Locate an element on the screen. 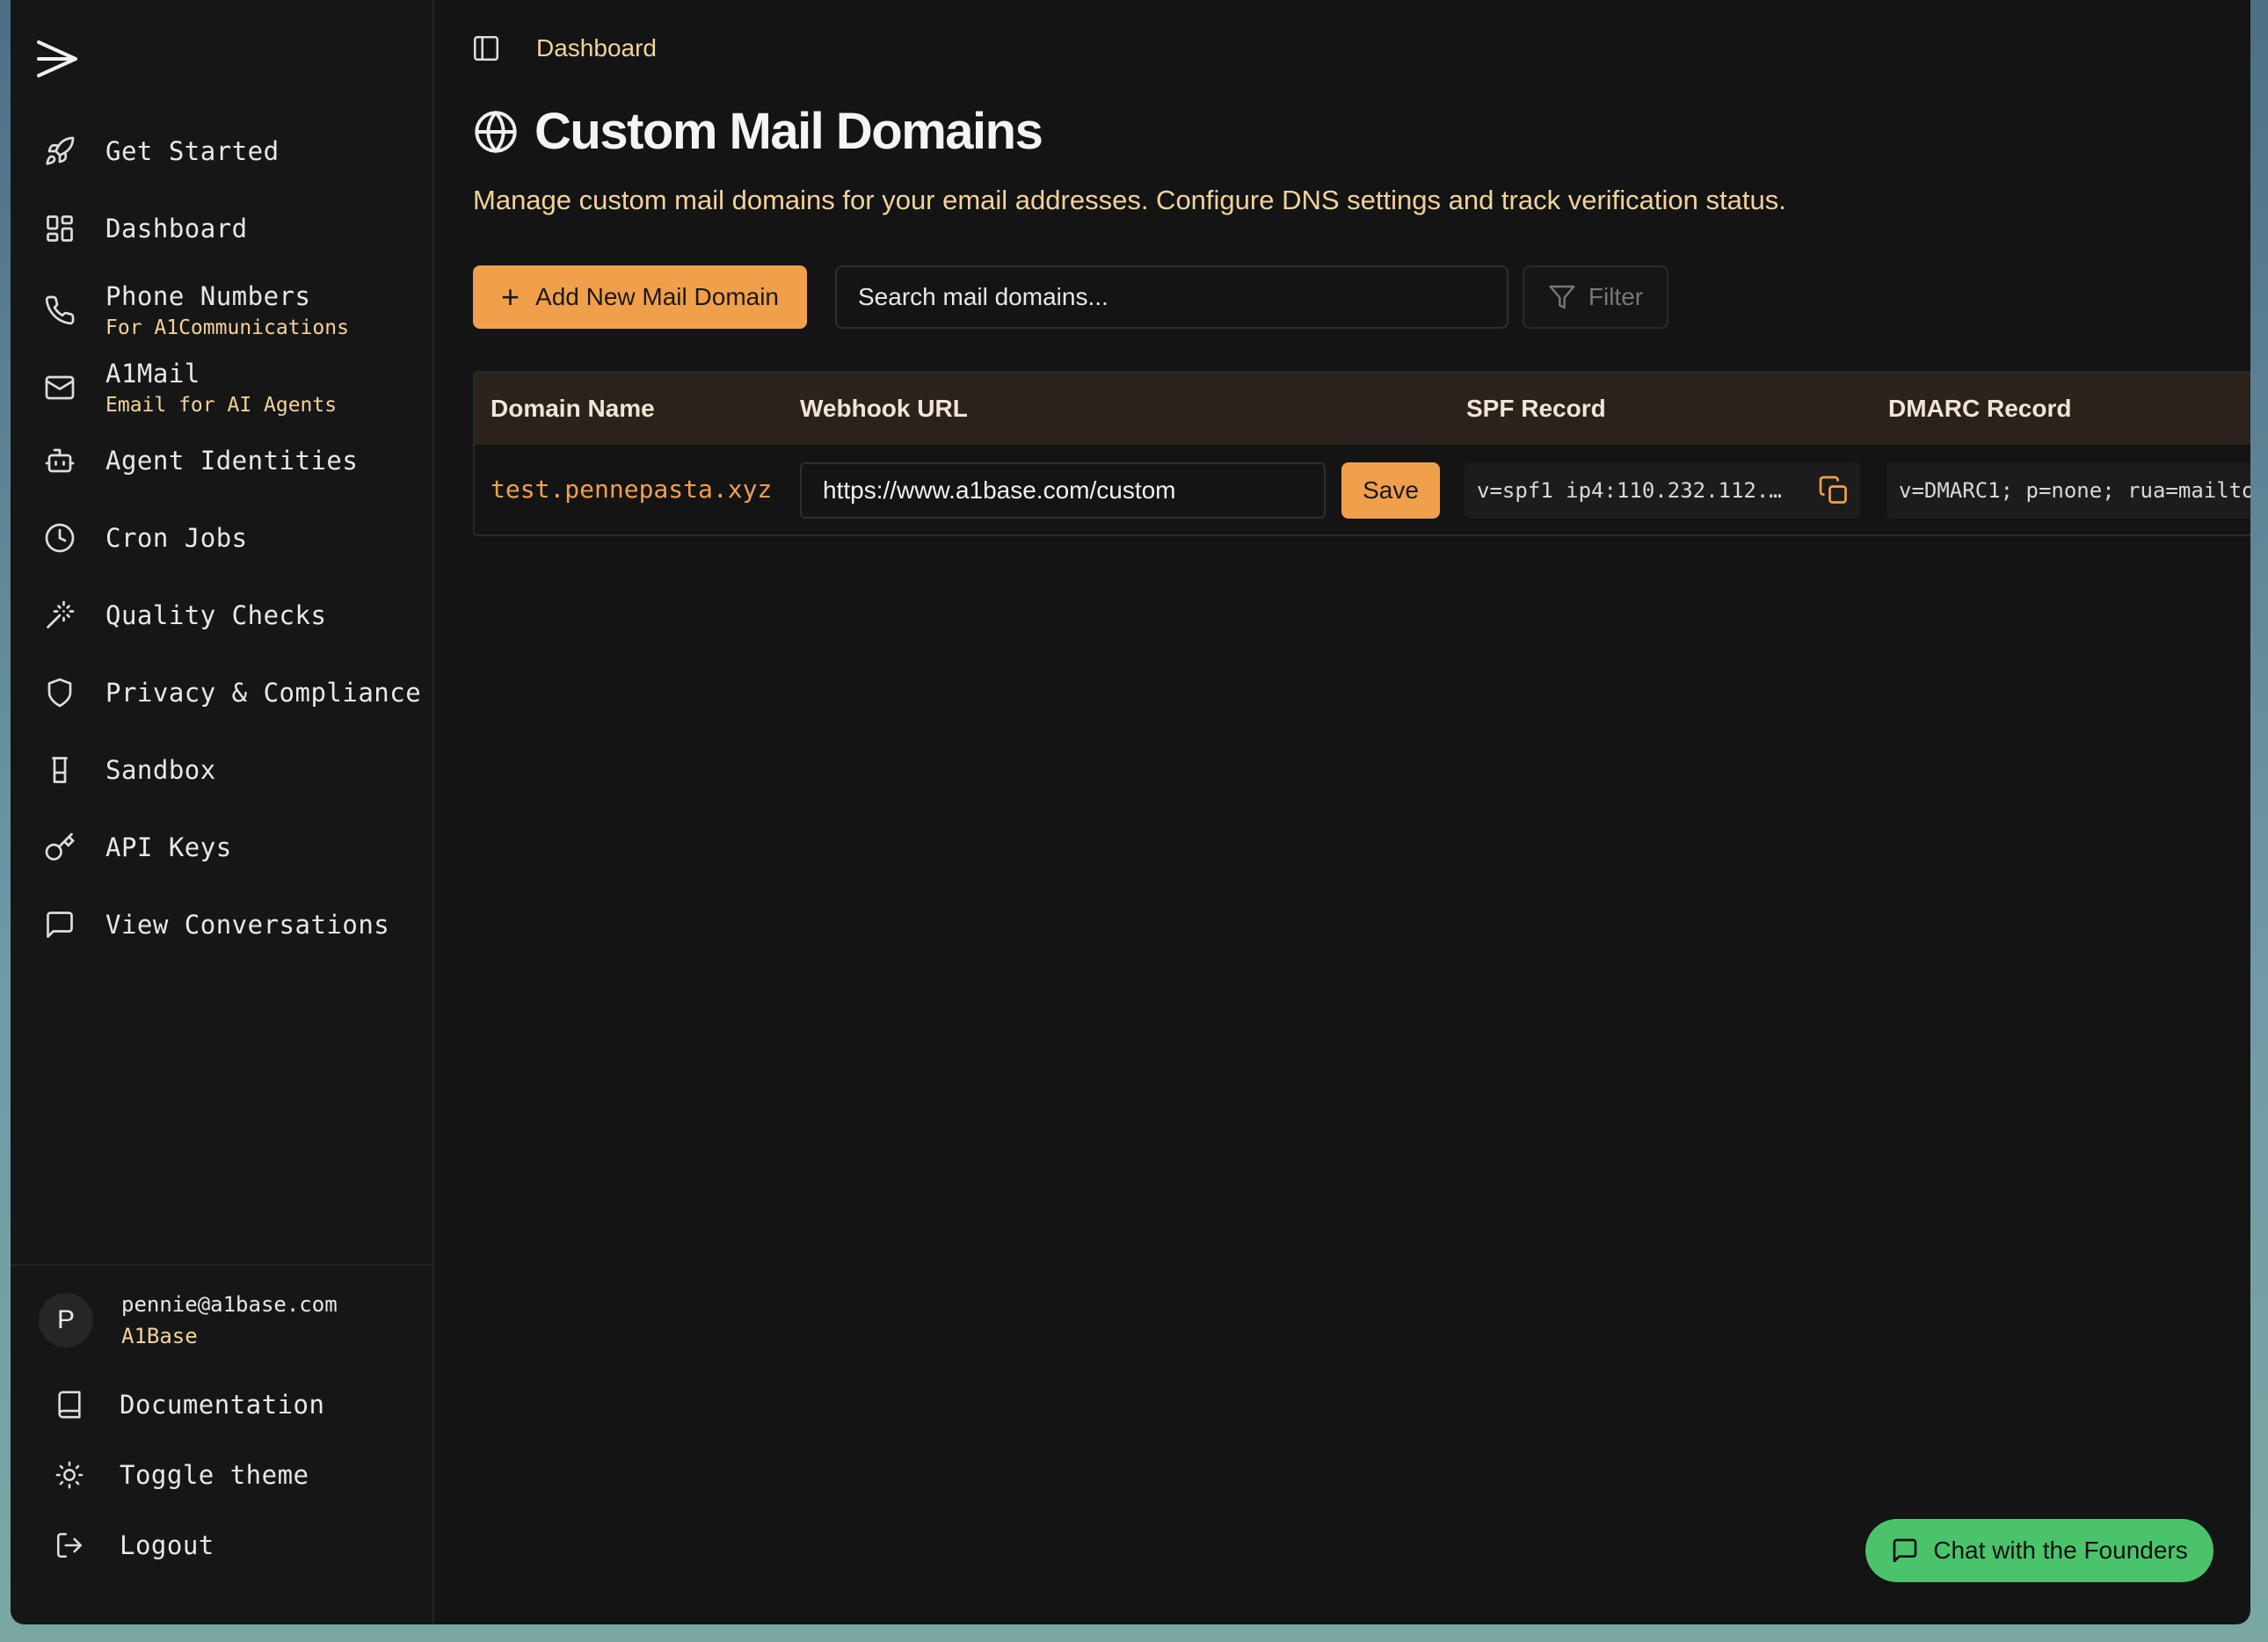 Image resolution: width=2268 pixels, height=1642 pixels. logout-button: Logout is located at coordinates (231, 1545).